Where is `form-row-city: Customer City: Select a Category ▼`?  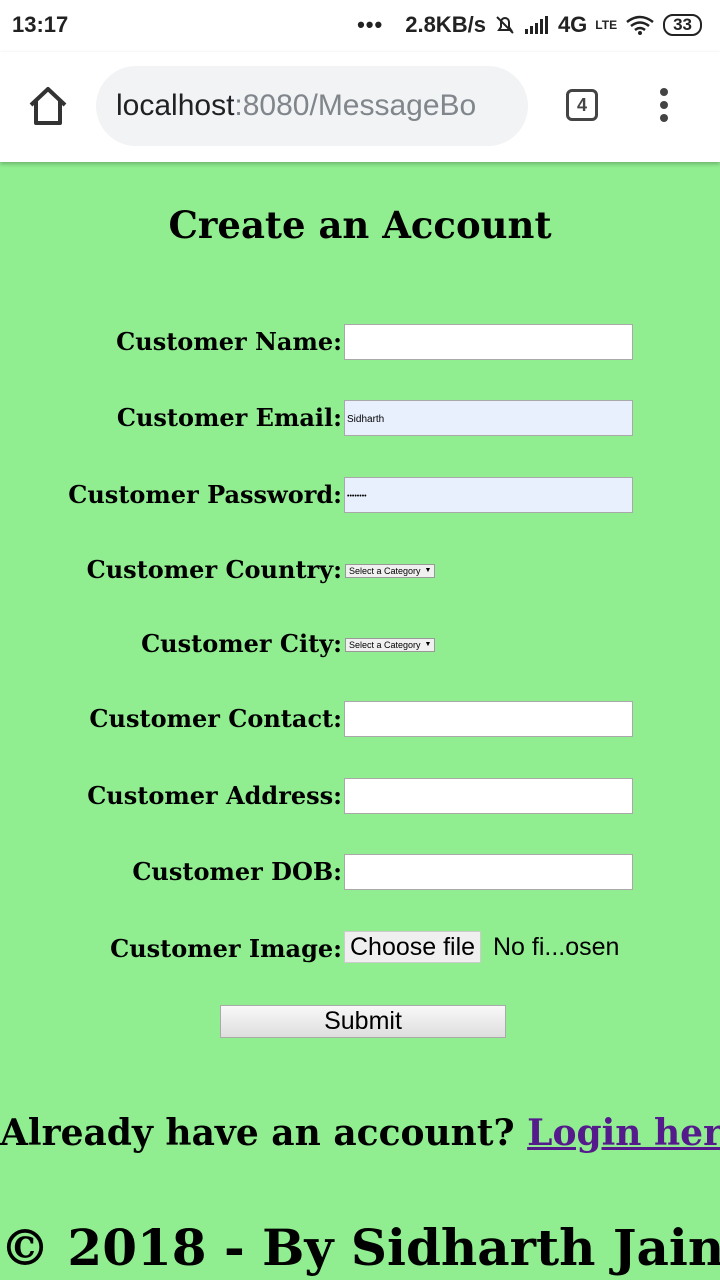
form-row-city: Customer City: Select a Category ▼ is located at coordinates (360, 644).